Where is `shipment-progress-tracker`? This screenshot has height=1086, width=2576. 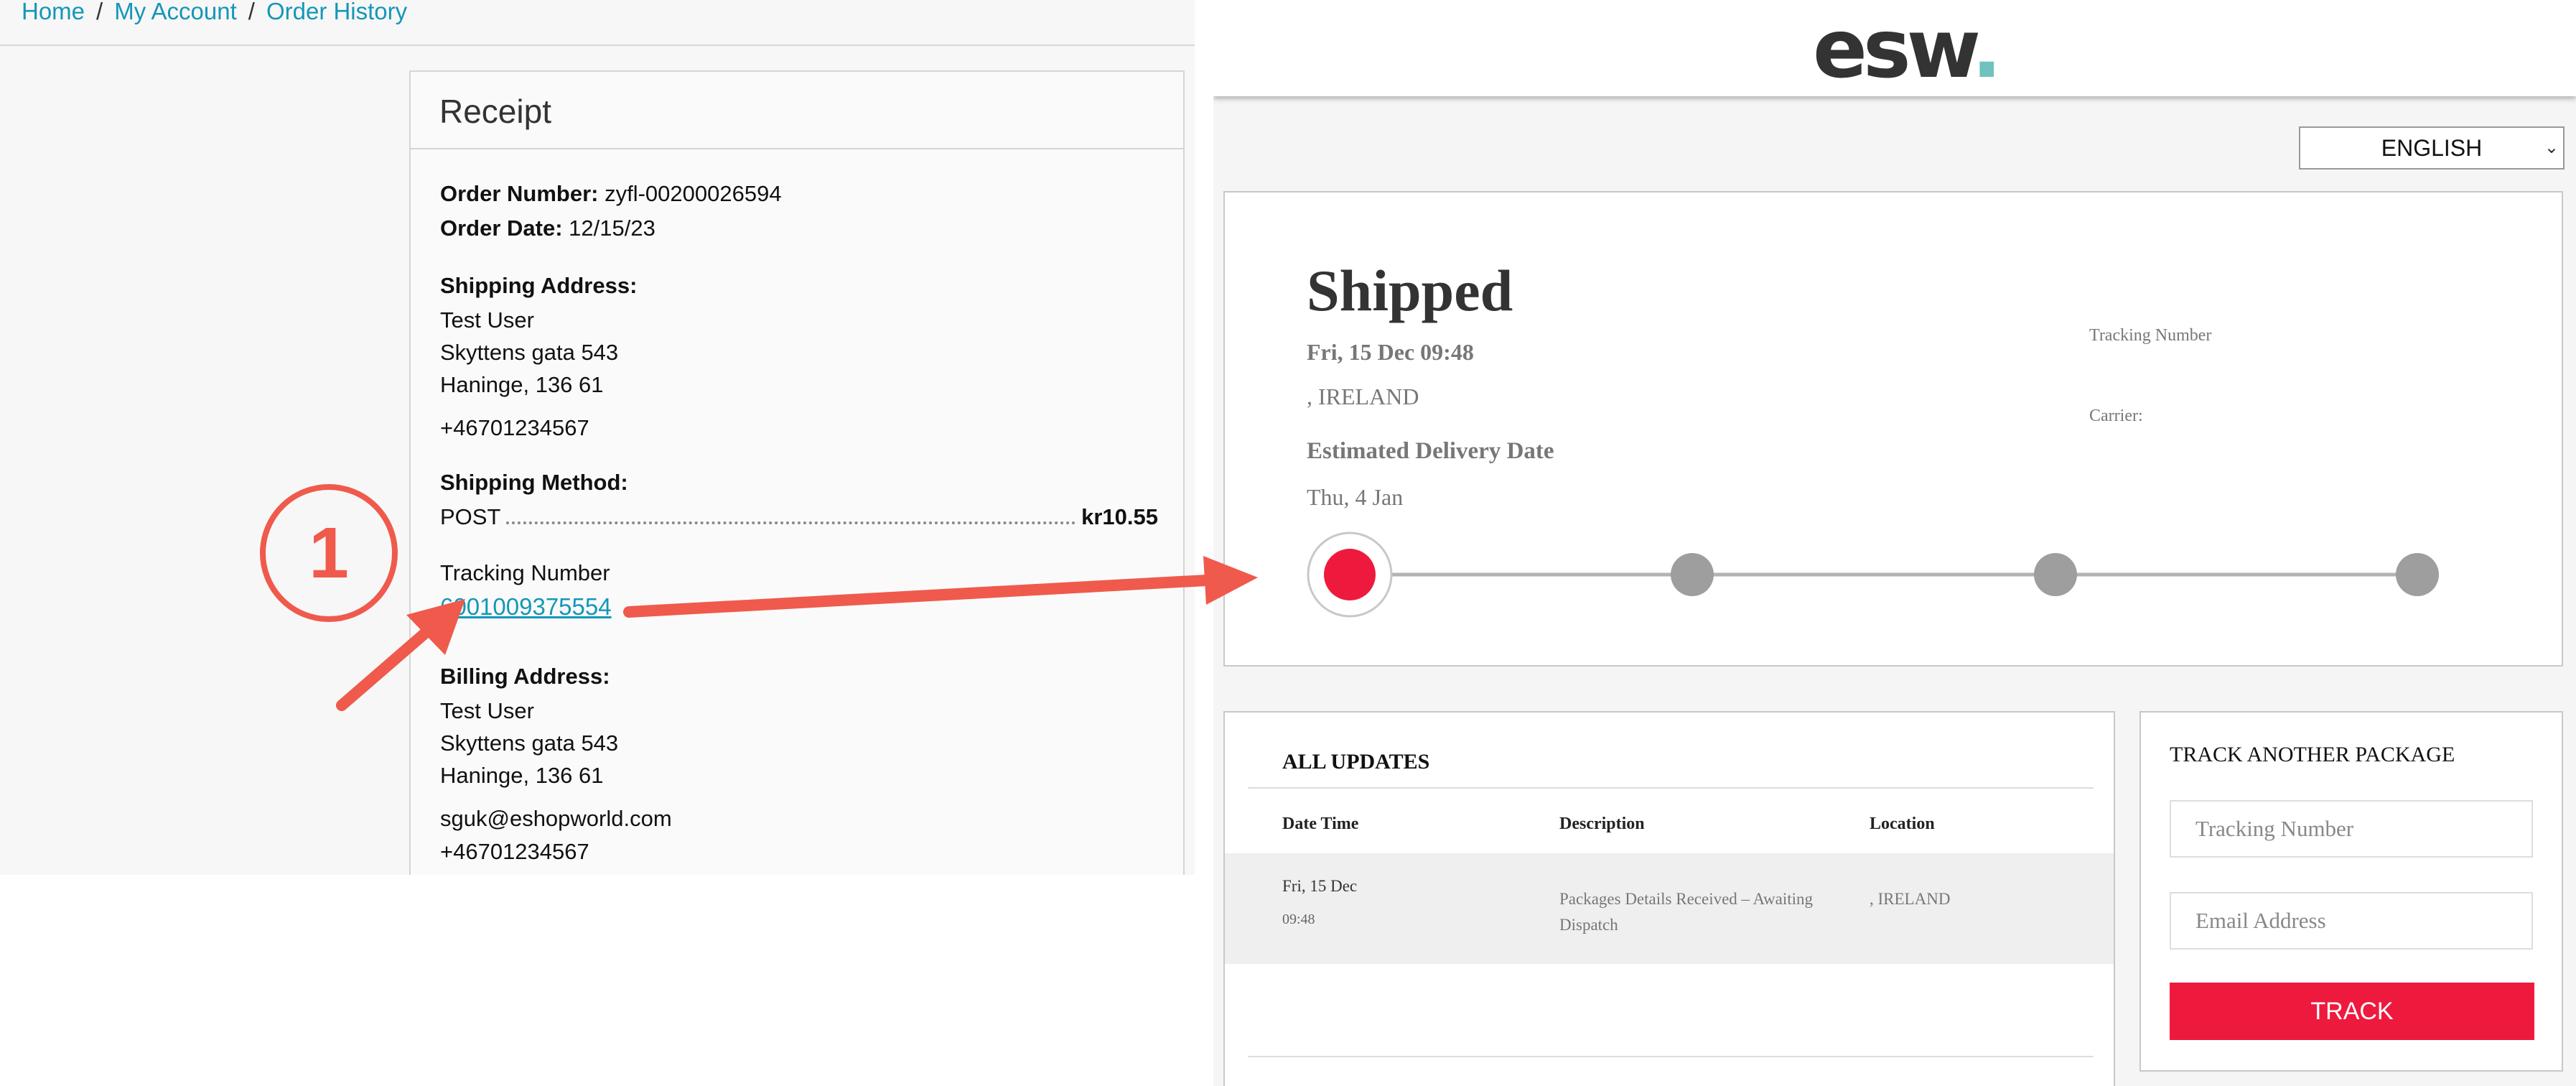
shipment-progress-tracker is located at coordinates (1873, 575).